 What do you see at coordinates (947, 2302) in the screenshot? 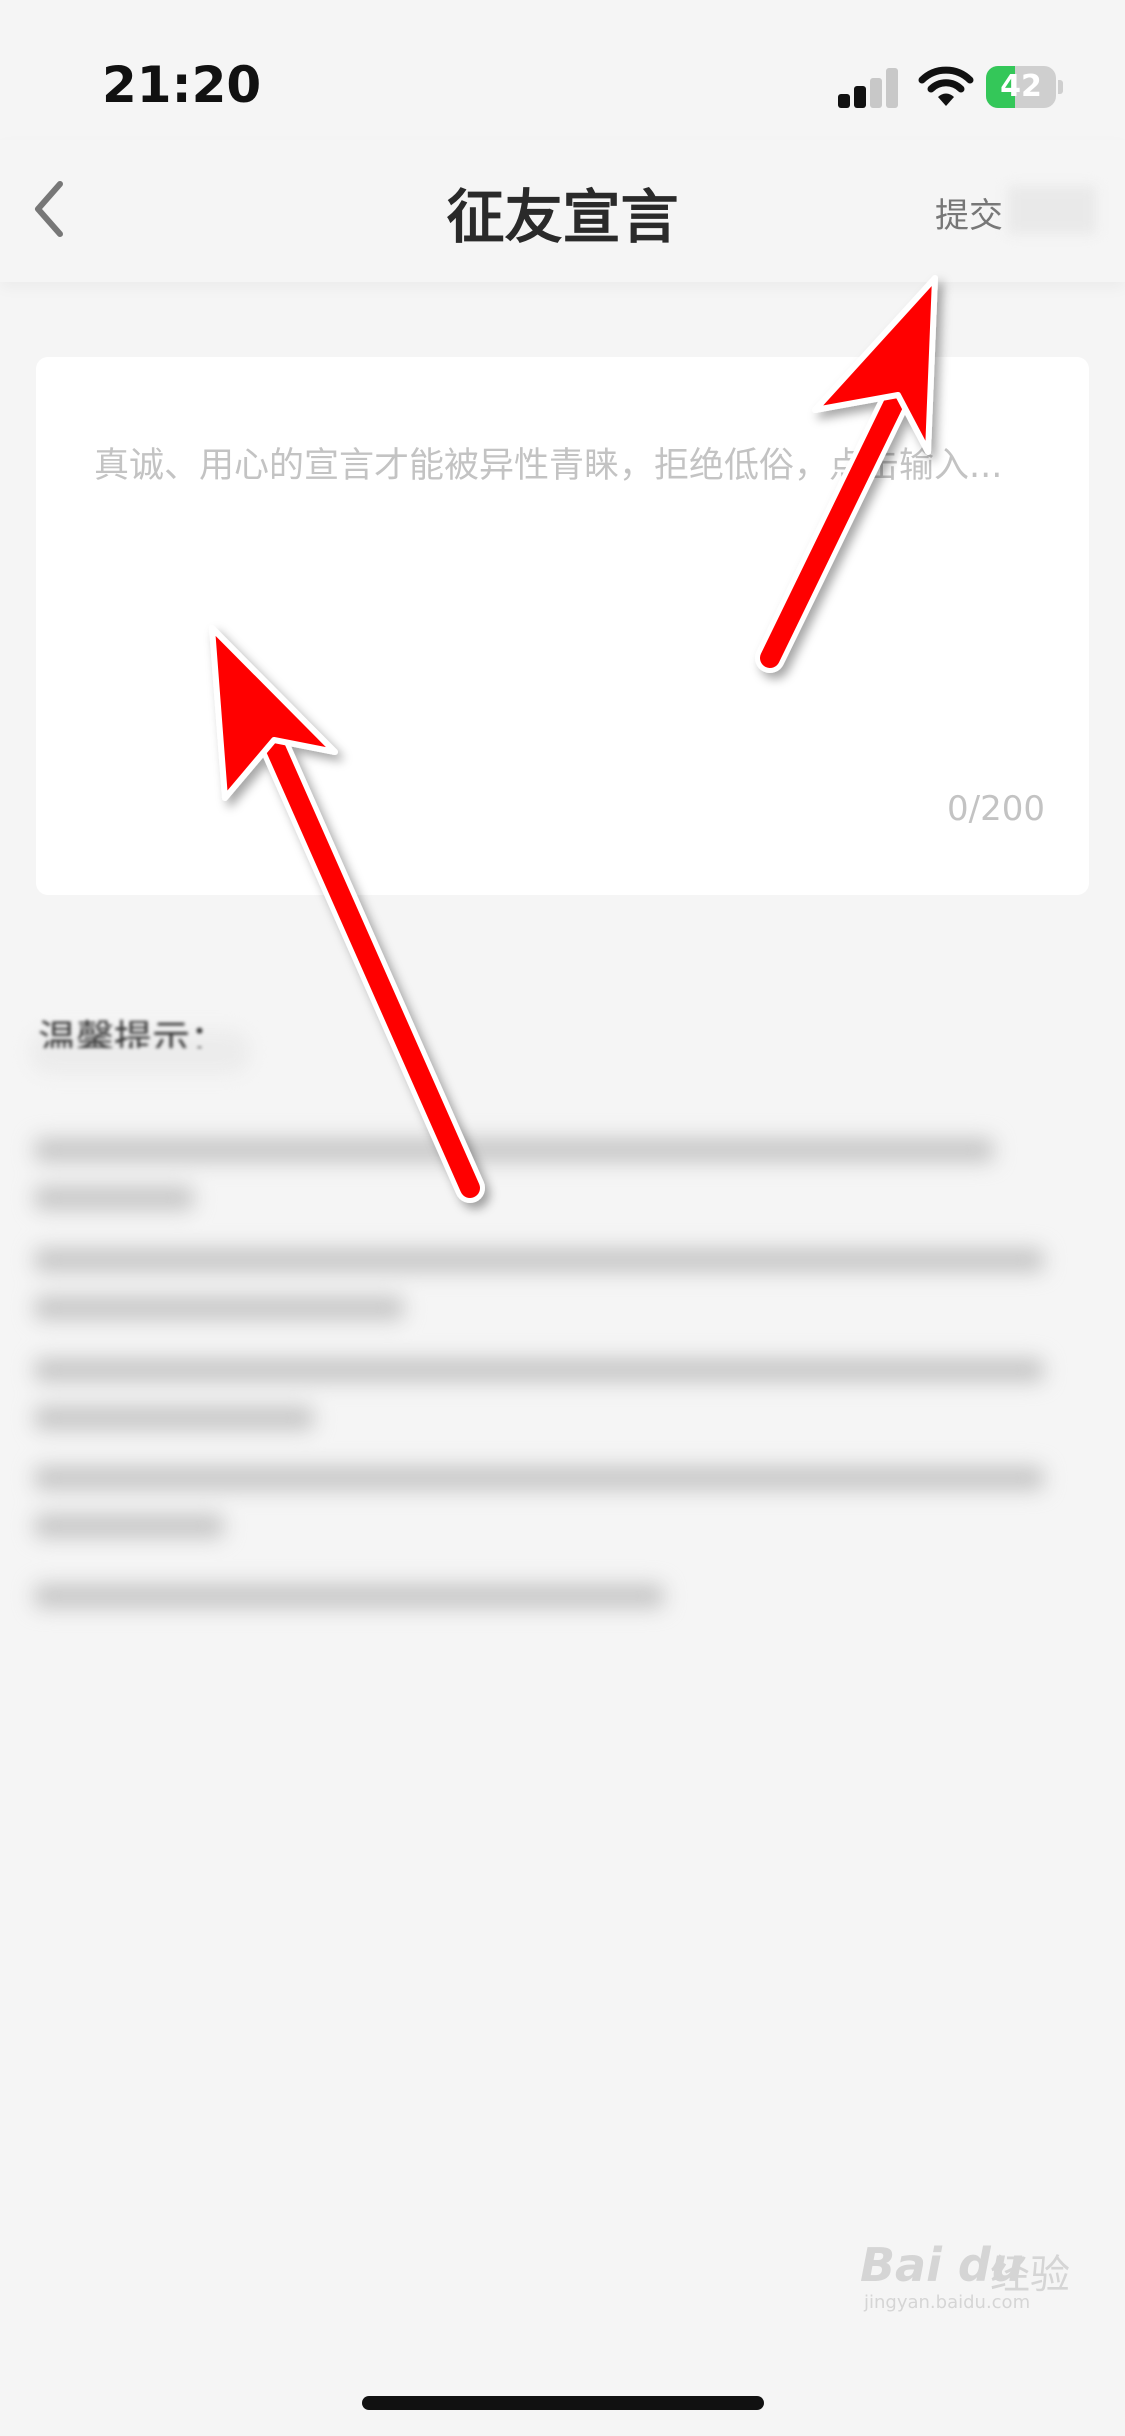
I see `watermark-url: jingyan.baidu.com` at bounding box center [947, 2302].